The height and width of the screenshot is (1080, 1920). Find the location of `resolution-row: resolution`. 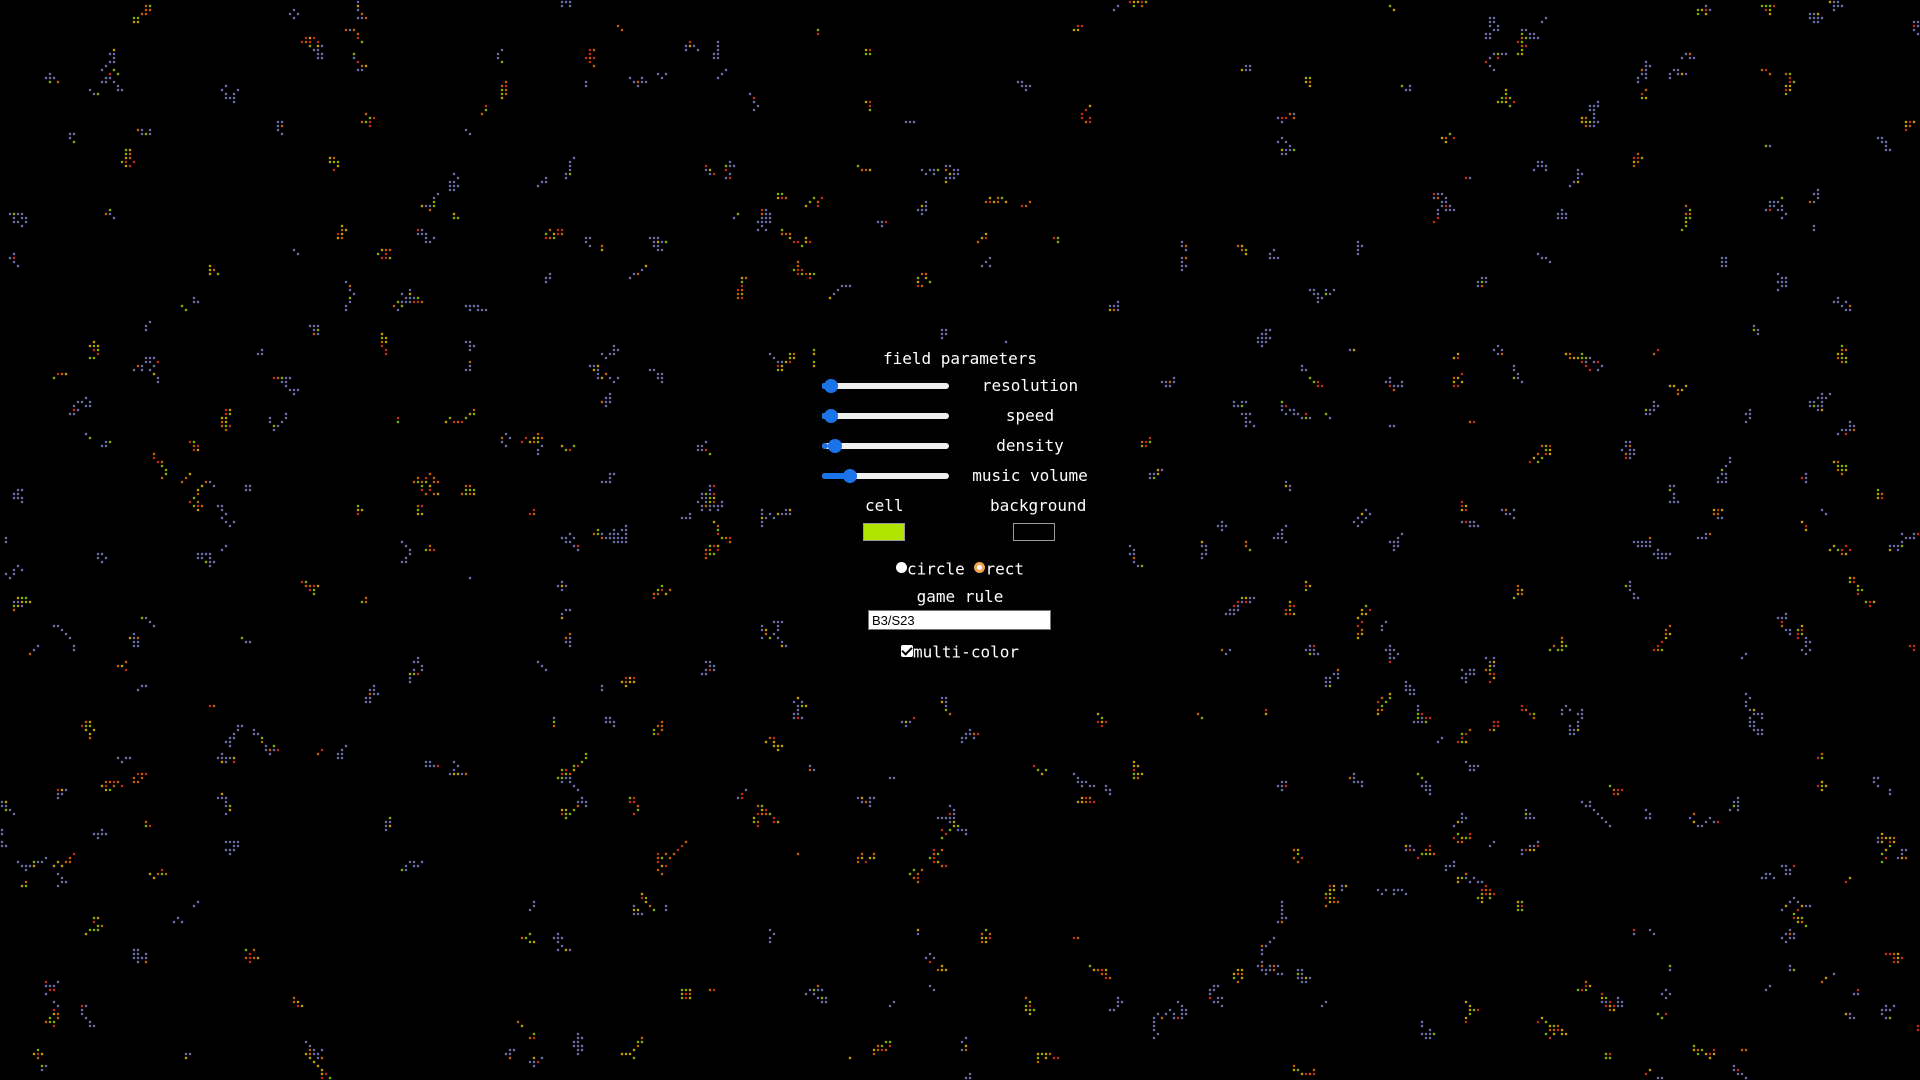

resolution-row: resolution is located at coordinates (960, 389).